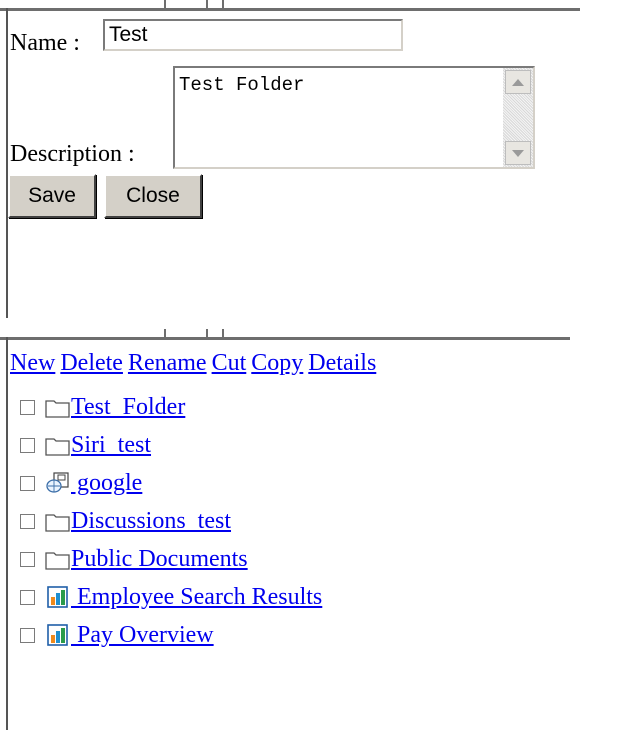 The height and width of the screenshot is (730, 632). I want to click on list-item: Public Documents, so click(171, 559).